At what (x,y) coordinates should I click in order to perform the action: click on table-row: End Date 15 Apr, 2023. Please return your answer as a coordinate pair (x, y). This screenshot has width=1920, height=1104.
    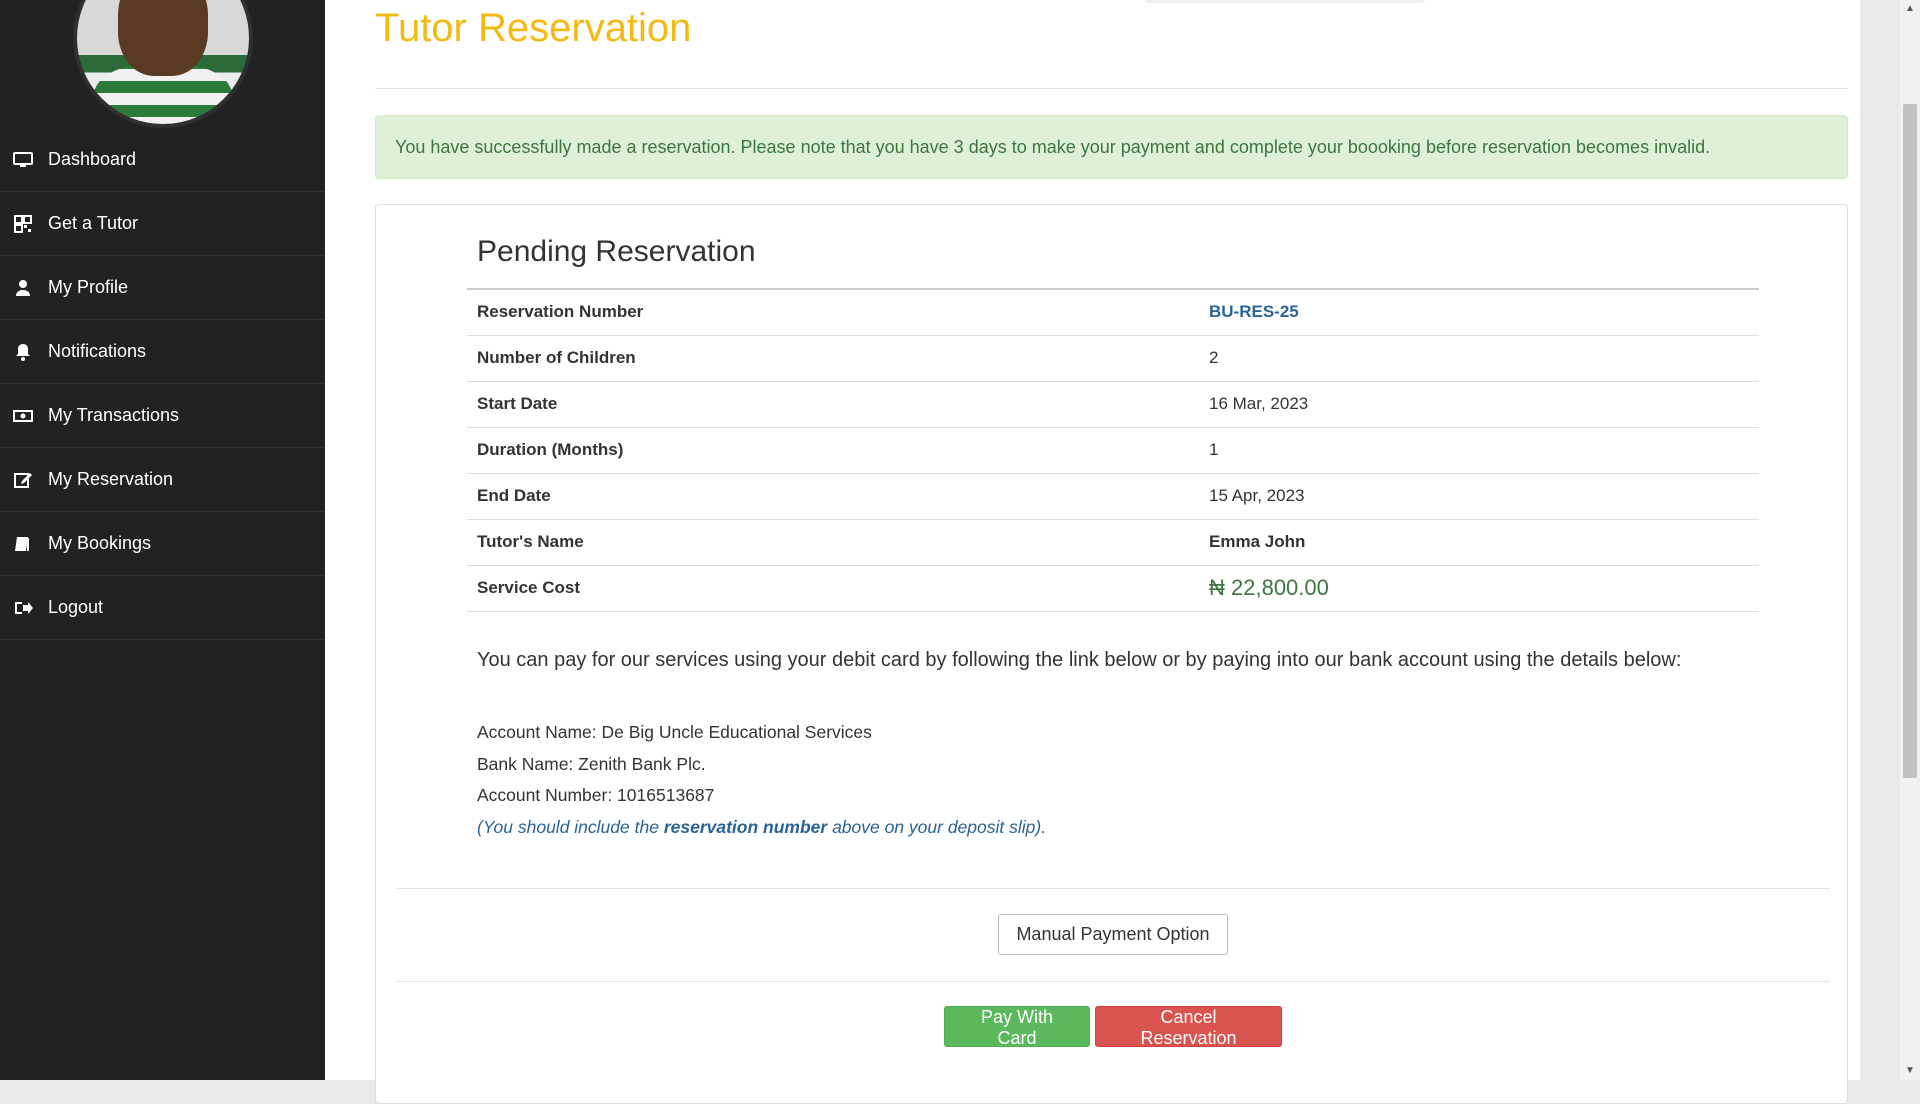
    Looking at the image, I should click on (1113, 495).